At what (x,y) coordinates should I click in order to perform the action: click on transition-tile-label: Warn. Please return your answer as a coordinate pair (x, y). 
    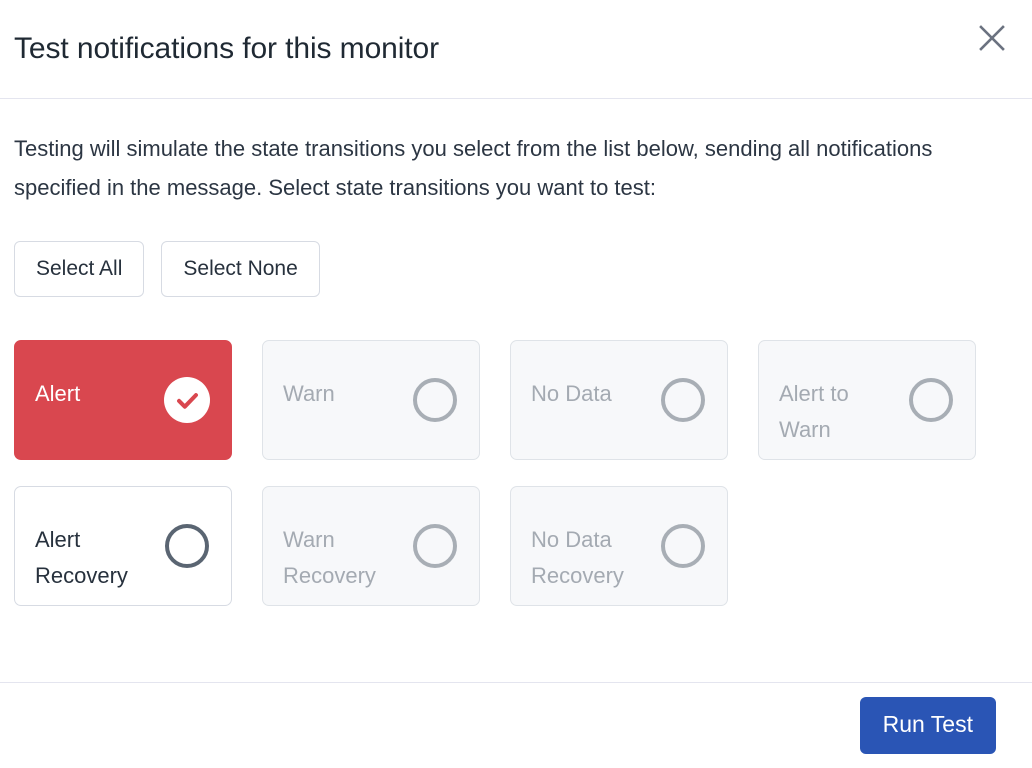
    Looking at the image, I should click on (309, 393).